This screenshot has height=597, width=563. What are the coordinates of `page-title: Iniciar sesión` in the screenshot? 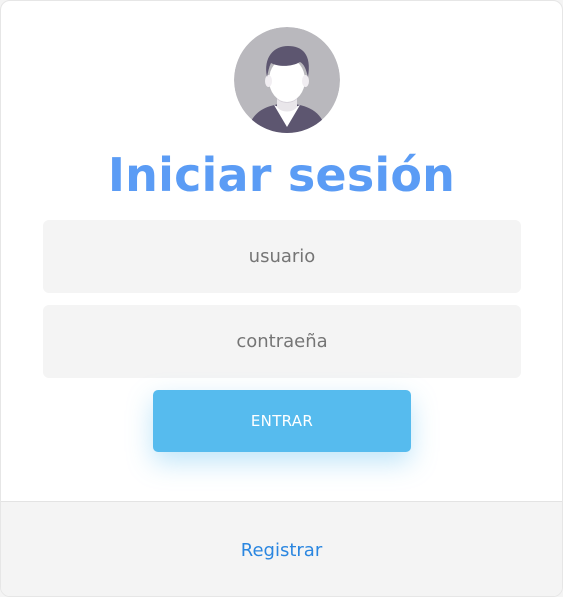 It's located at (281, 175).